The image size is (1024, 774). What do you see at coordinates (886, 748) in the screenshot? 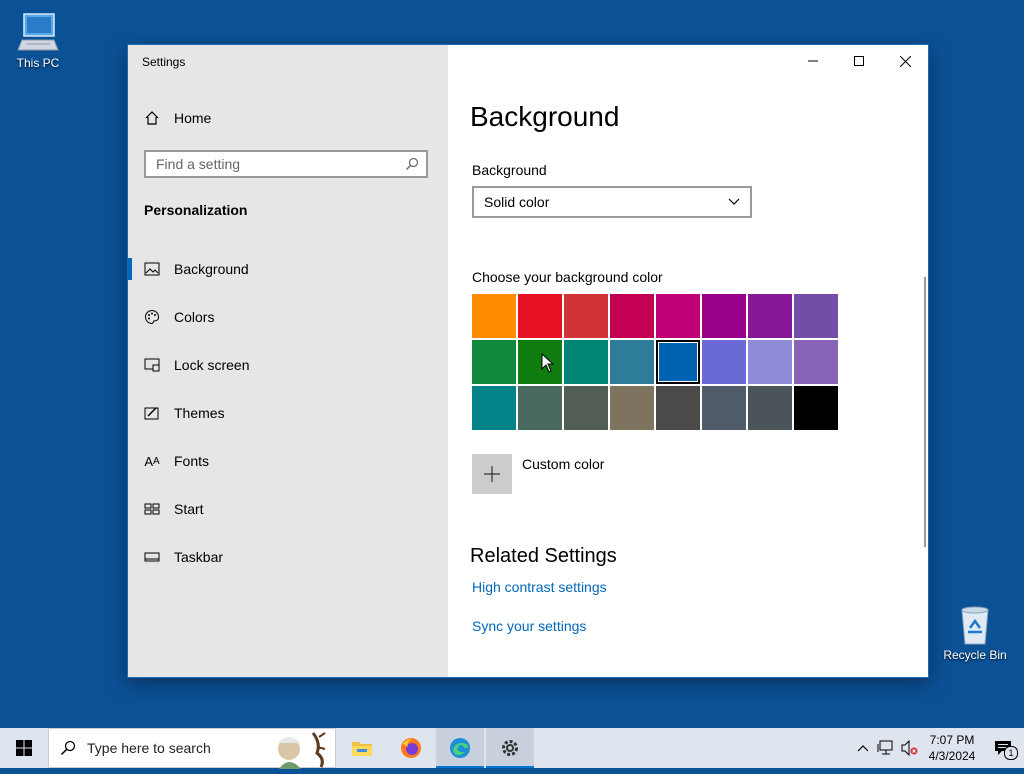
I see `network-icon` at bounding box center [886, 748].